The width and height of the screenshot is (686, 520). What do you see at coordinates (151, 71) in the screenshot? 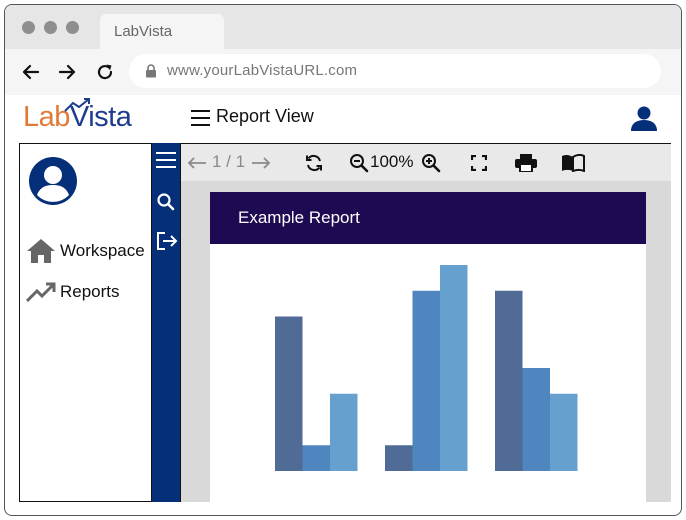
I see `lock-icon` at bounding box center [151, 71].